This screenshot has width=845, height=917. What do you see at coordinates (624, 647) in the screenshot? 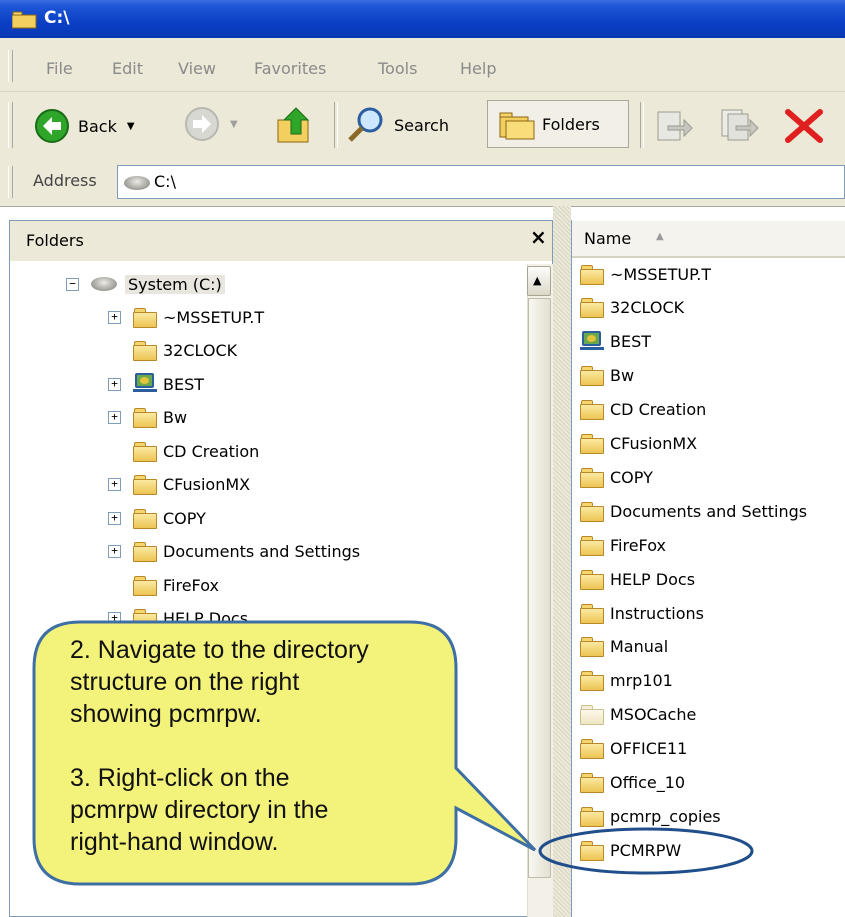
I see `file-list-item: Manual` at bounding box center [624, 647].